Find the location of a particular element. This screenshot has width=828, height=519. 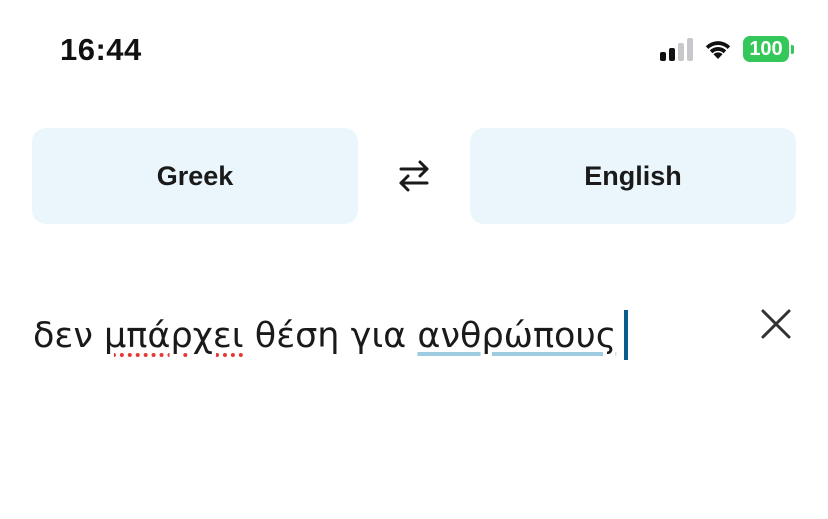

input-word: θέση is located at coordinates (297, 336).